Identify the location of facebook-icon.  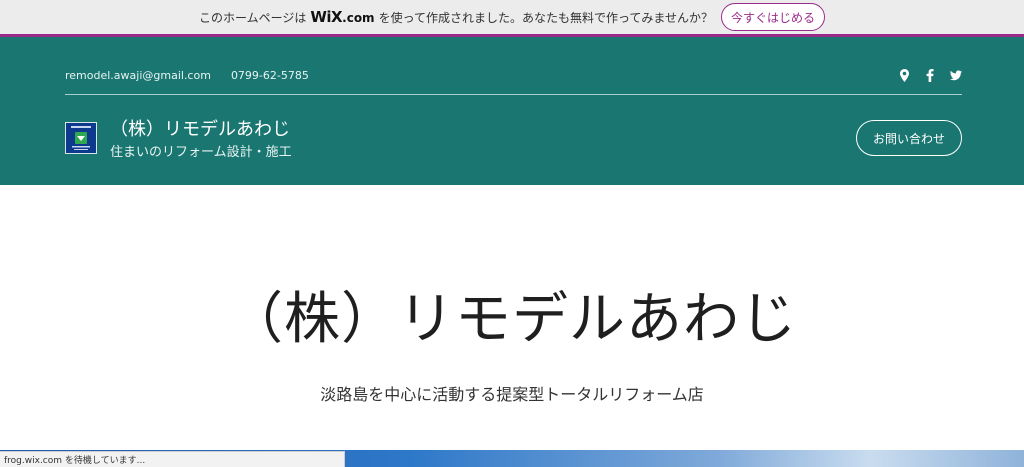
(930, 75).